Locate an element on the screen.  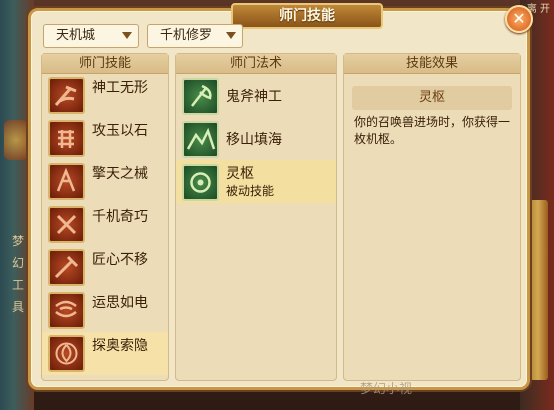
skill-item: 千机奇巧 is located at coordinates (105, 224).